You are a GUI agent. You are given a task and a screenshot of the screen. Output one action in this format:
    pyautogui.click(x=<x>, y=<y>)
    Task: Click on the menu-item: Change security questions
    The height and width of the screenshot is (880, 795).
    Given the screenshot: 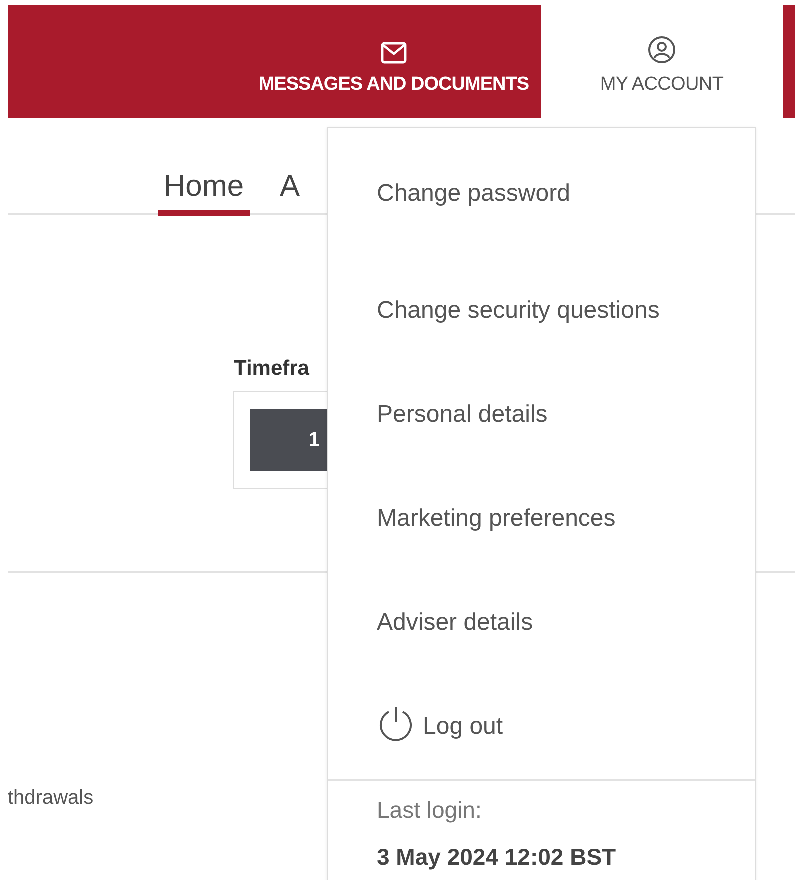 What is the action you would take?
    pyautogui.click(x=541, y=297)
    